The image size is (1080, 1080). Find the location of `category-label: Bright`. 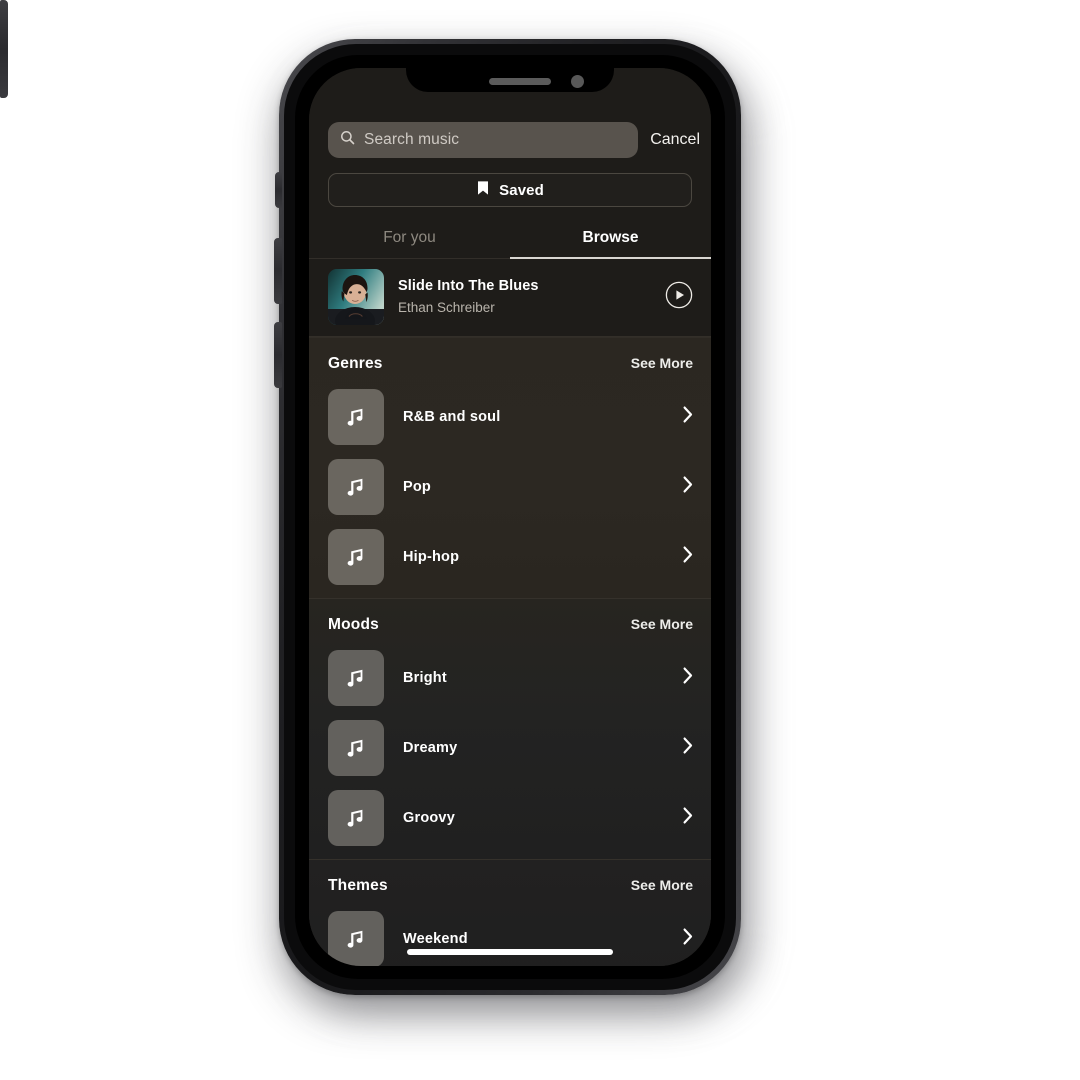

category-label: Bright is located at coordinates (425, 678).